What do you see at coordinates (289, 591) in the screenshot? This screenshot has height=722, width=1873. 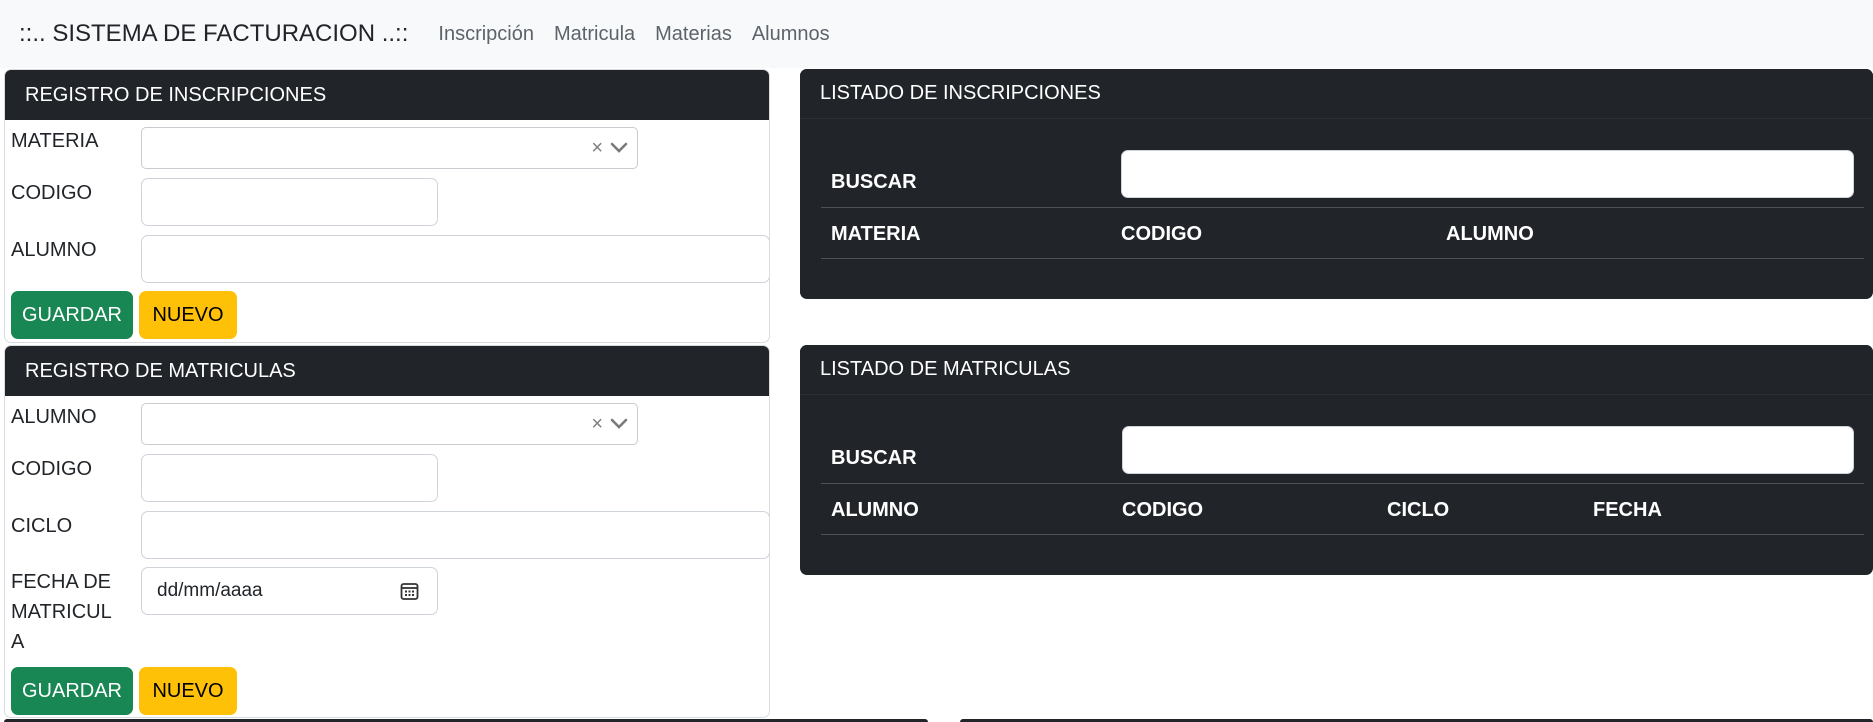 I see `fecha-input: dd/mm/aaaa` at bounding box center [289, 591].